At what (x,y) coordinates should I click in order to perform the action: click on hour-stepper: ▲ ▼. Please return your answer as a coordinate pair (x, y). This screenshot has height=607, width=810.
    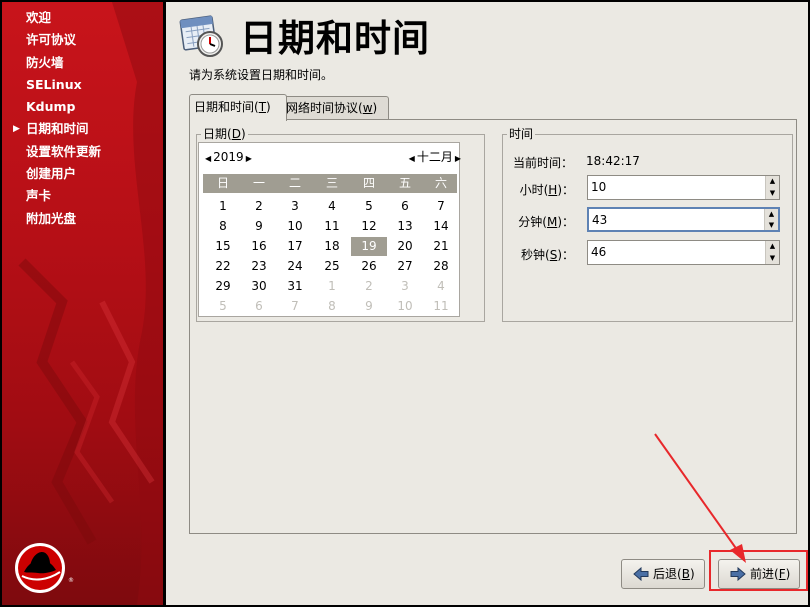
    Looking at the image, I should click on (772, 187).